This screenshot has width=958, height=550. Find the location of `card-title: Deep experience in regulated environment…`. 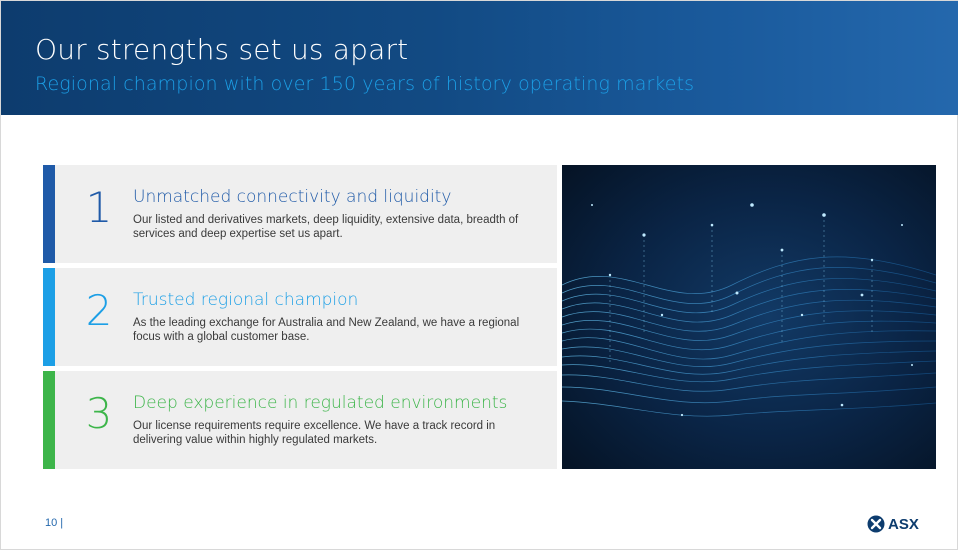

card-title: Deep experience in regulated environment… is located at coordinates (320, 403).